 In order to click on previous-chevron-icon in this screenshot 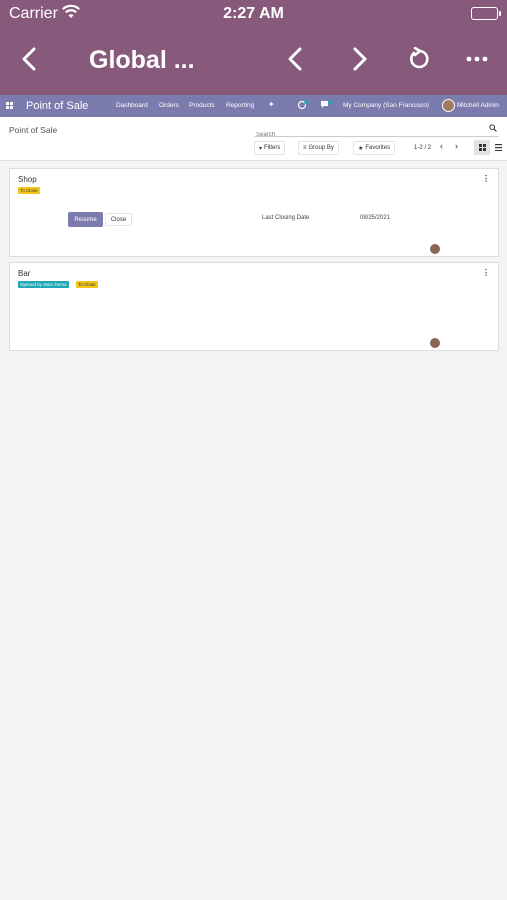, I will do `click(295, 59)`.